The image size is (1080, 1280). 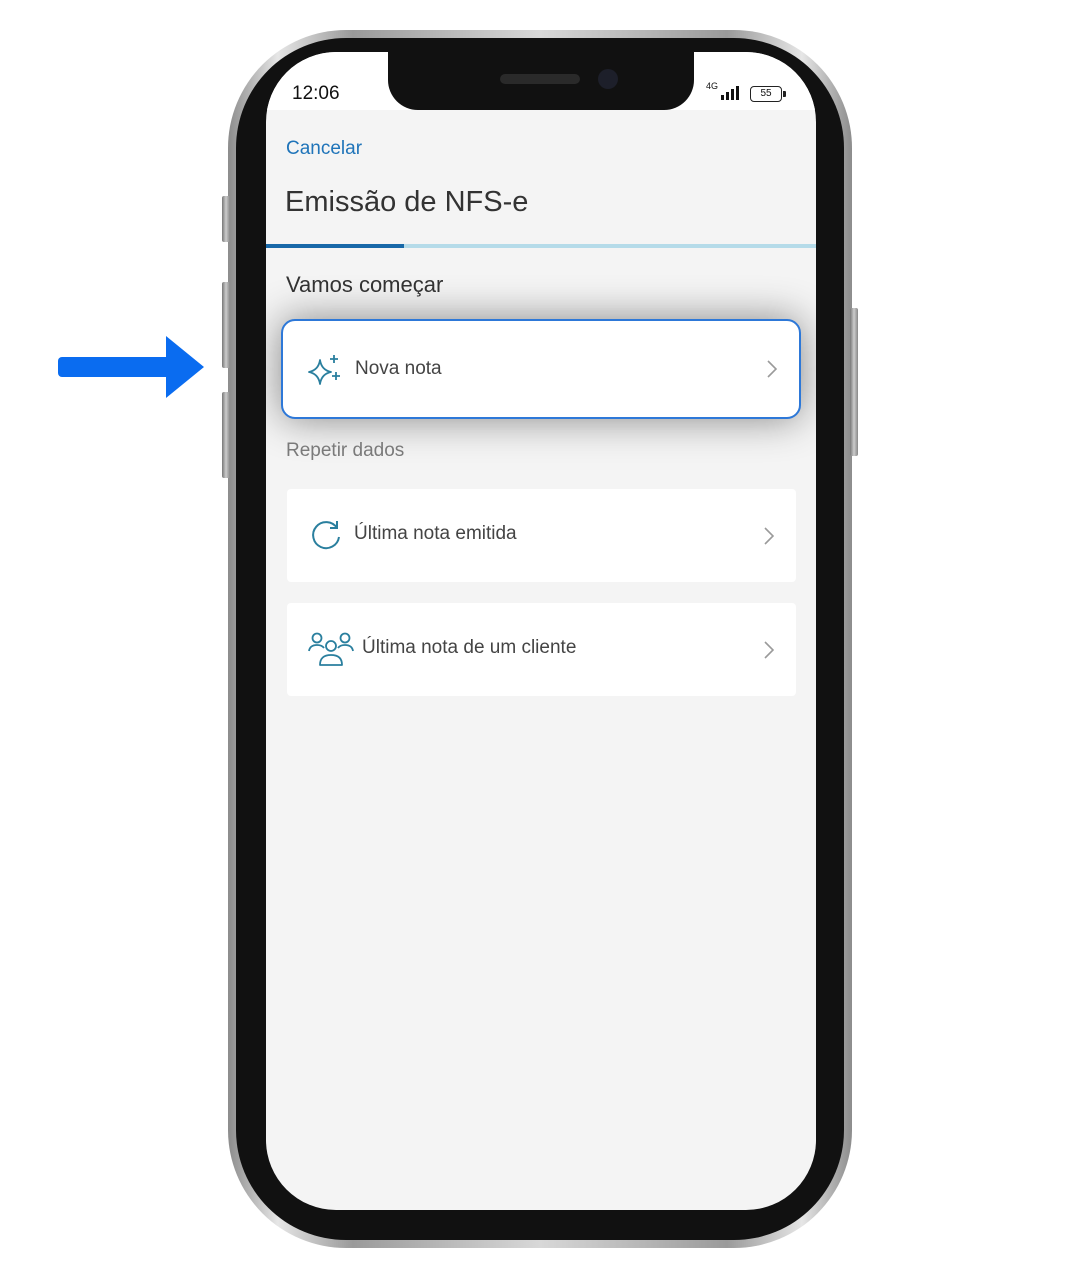 What do you see at coordinates (398, 368) in the screenshot?
I see `new-note-label: Nova nota` at bounding box center [398, 368].